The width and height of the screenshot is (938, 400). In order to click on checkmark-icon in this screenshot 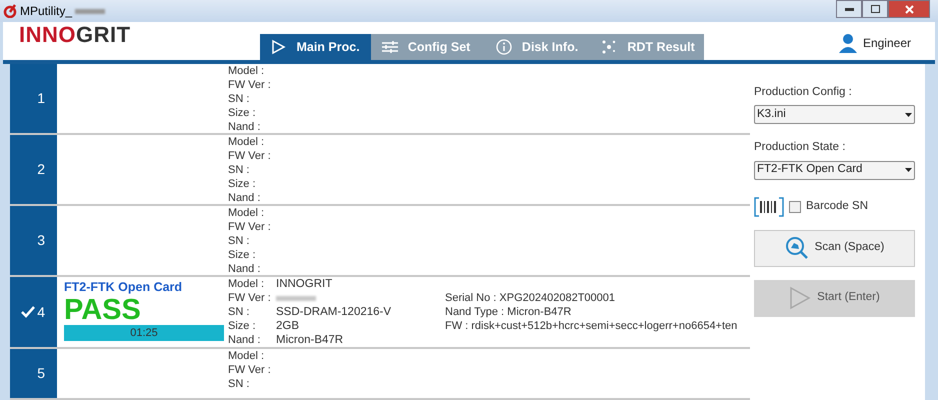, I will do `click(28, 312)`.